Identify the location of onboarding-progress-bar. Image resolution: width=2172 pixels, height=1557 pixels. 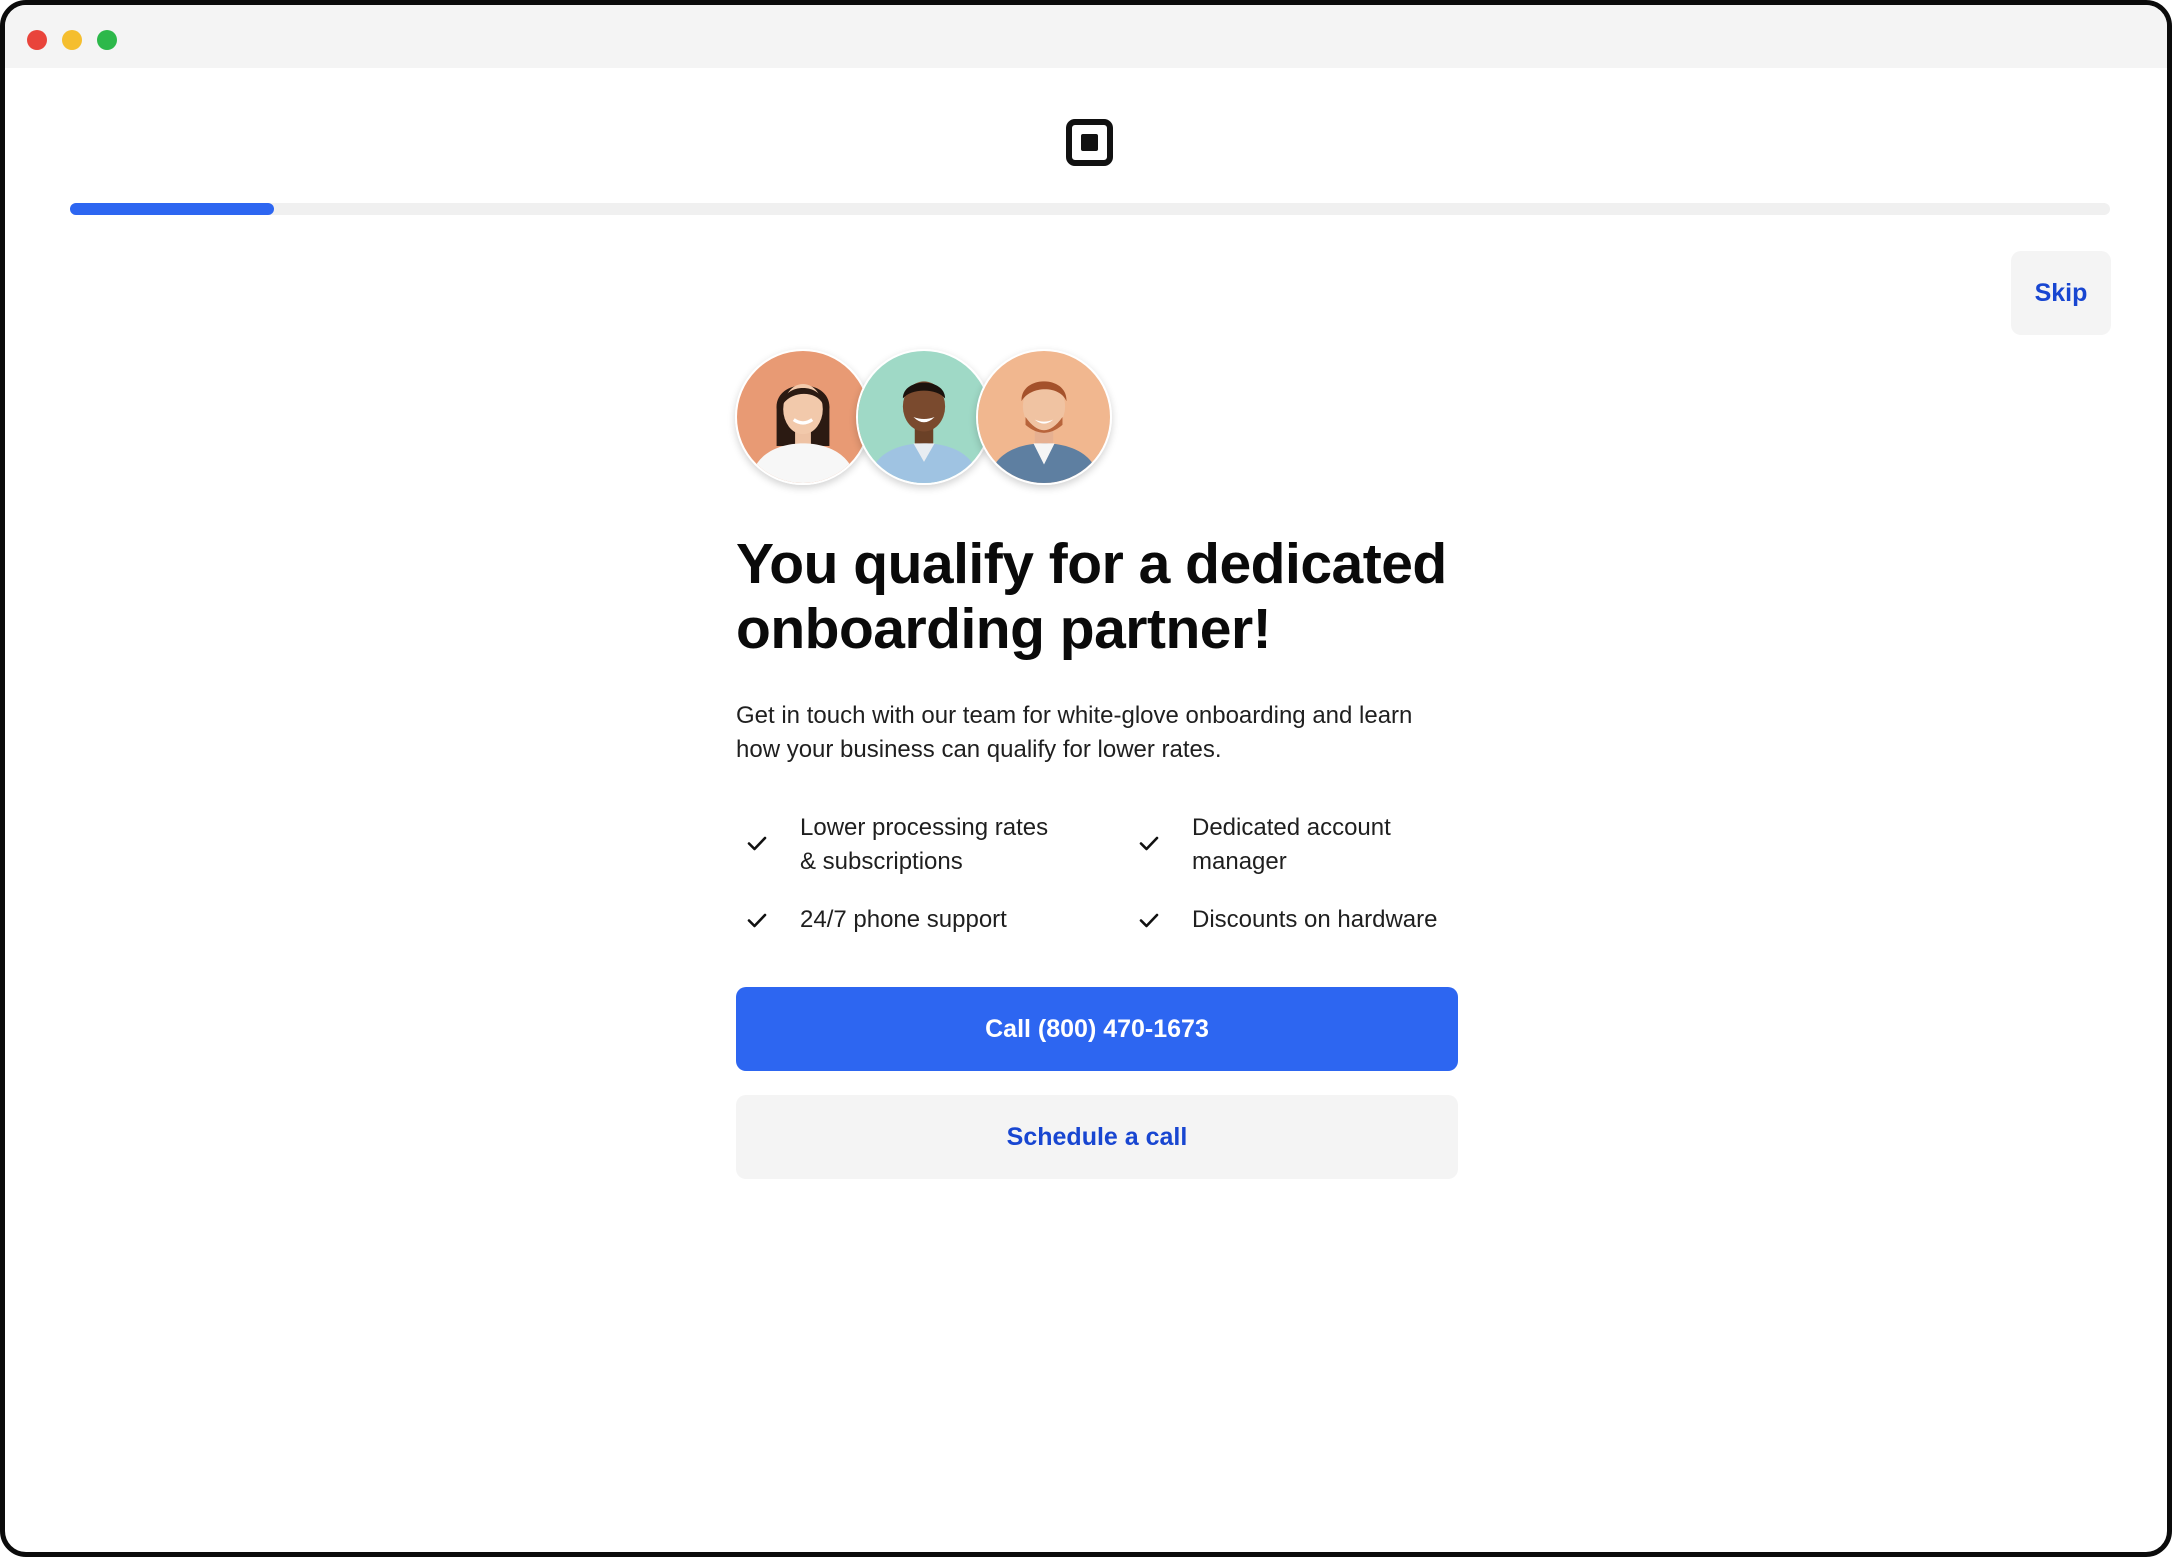
(1090, 209).